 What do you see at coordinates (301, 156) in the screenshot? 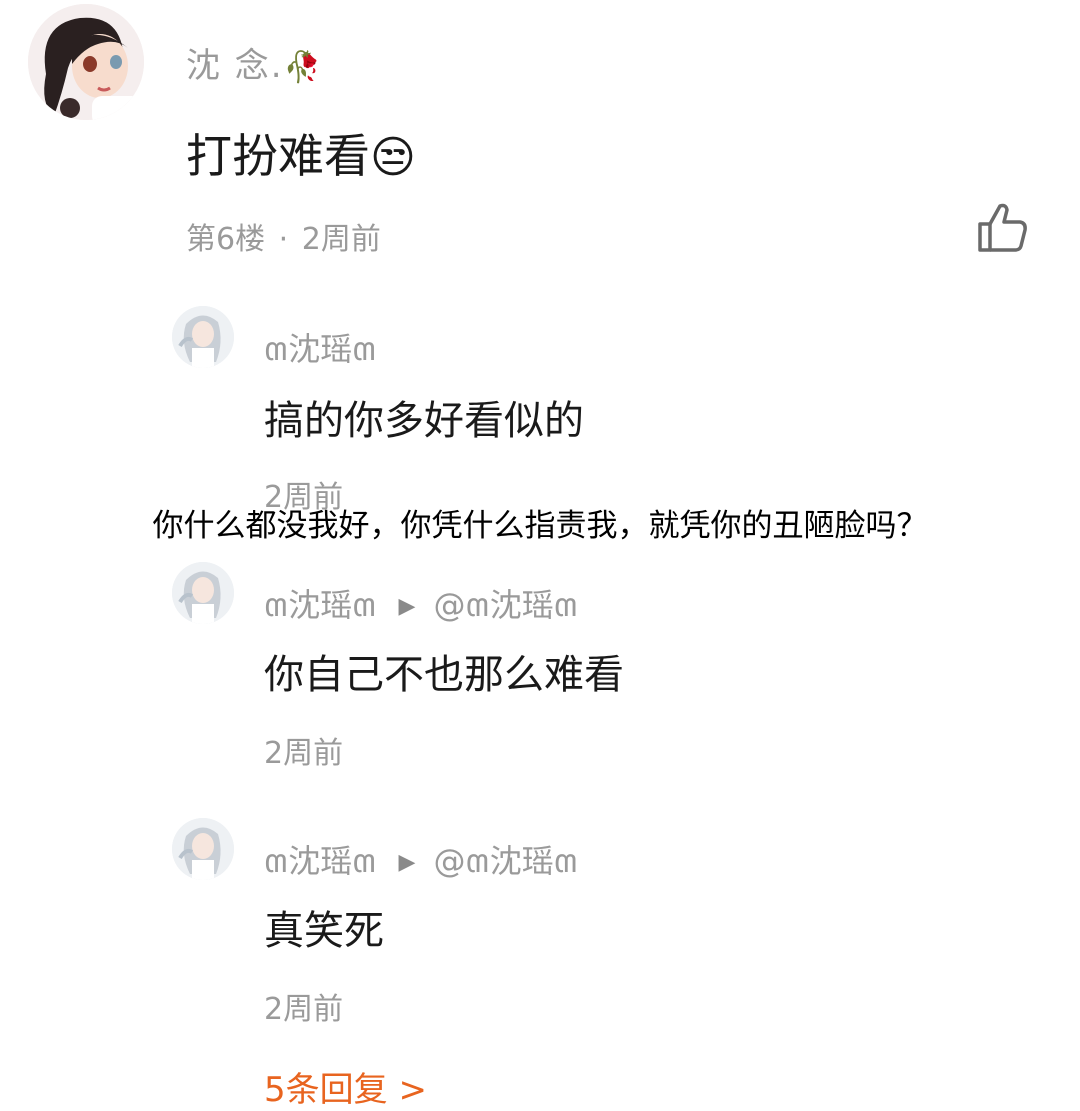
I see `comment-text: 打扮难看😒` at bounding box center [301, 156].